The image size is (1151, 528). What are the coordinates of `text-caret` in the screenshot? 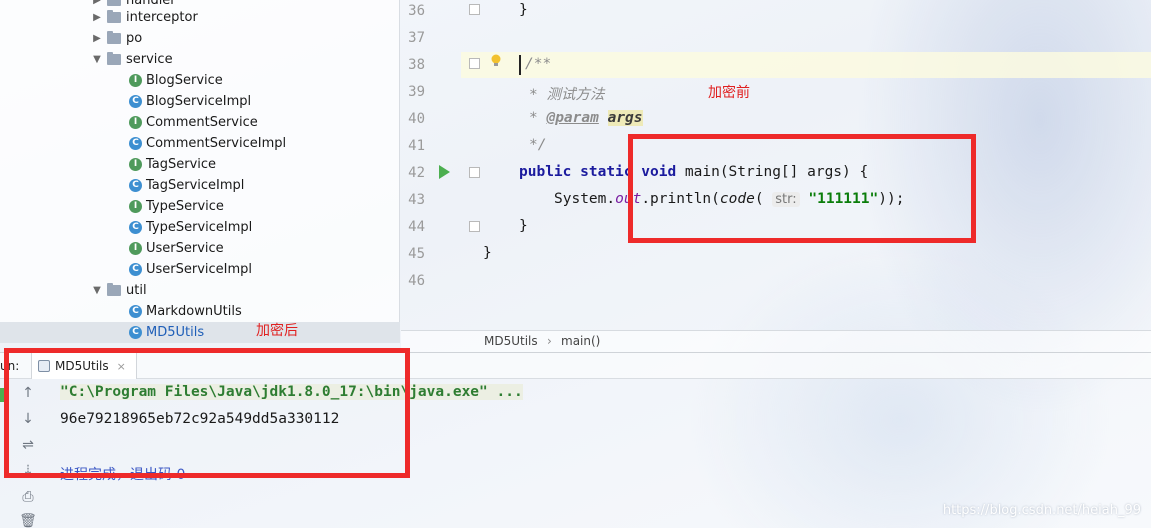 It's located at (520, 65).